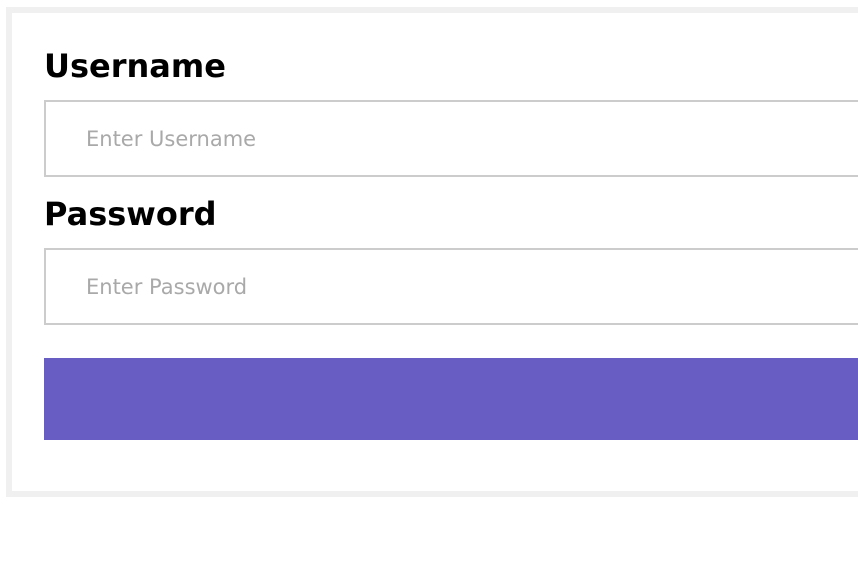 This screenshot has width=858, height=582. Describe the element at coordinates (451, 138) in the screenshot. I see `username-input` at that location.